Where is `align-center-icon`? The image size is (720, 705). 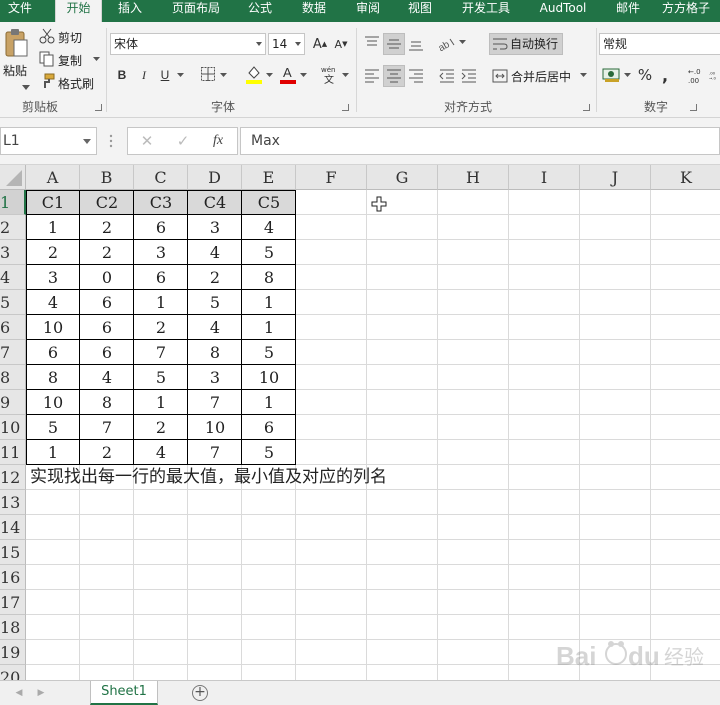 align-center-icon is located at coordinates (394, 76).